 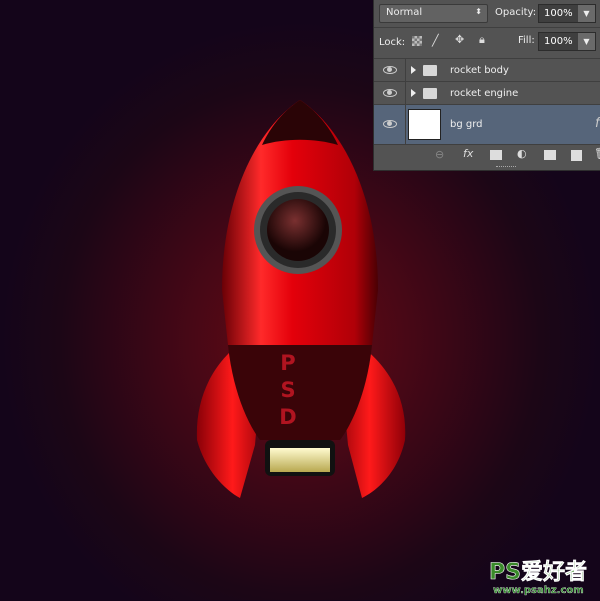 I want to click on lock-label: Lock:, so click(x=392, y=42).